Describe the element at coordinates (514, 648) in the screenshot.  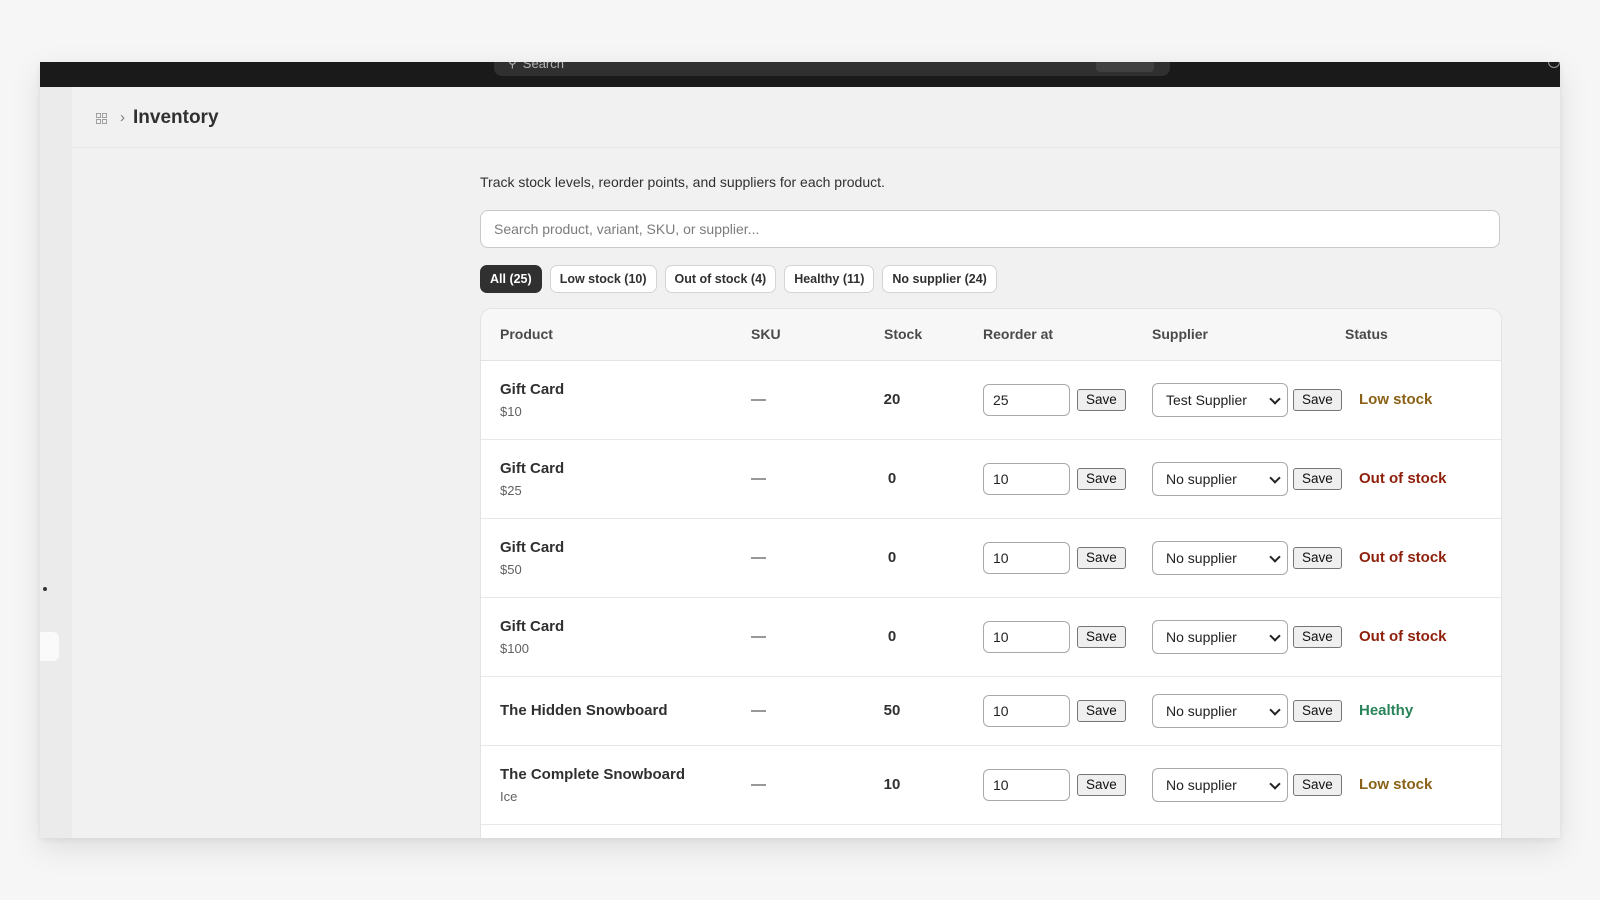
I see `variant-name: $100` at that location.